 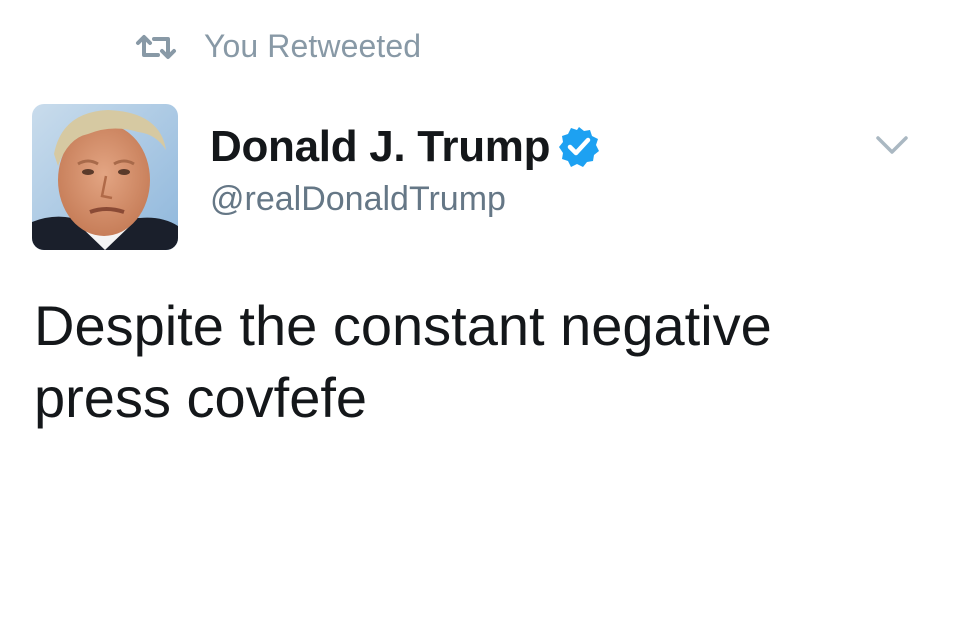 I want to click on handle: @realDonaldTrump, so click(x=406, y=199).